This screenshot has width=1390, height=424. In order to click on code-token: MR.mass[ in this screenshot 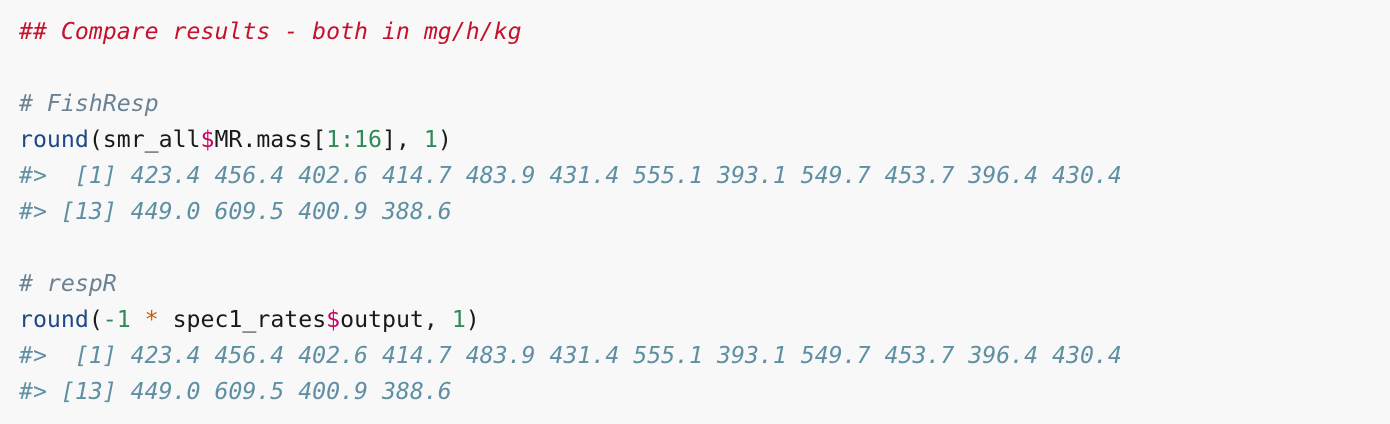, I will do `click(270, 139)`.